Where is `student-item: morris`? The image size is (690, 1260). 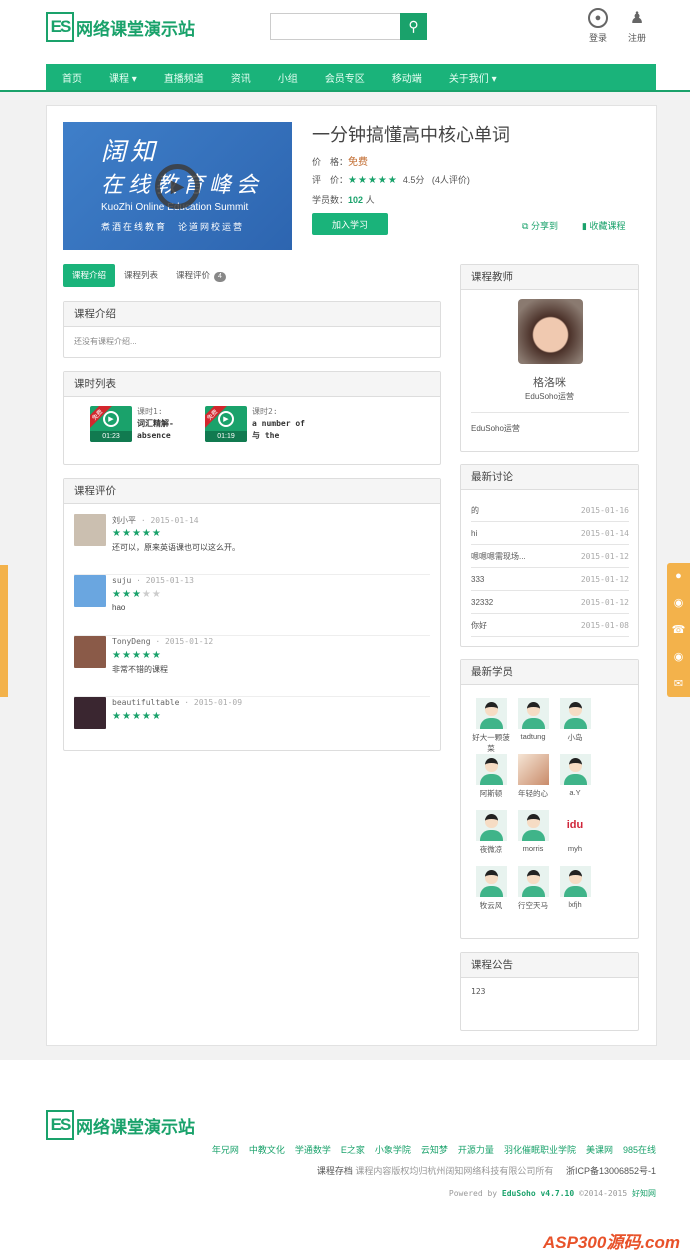
student-item: morris is located at coordinates (533, 831).